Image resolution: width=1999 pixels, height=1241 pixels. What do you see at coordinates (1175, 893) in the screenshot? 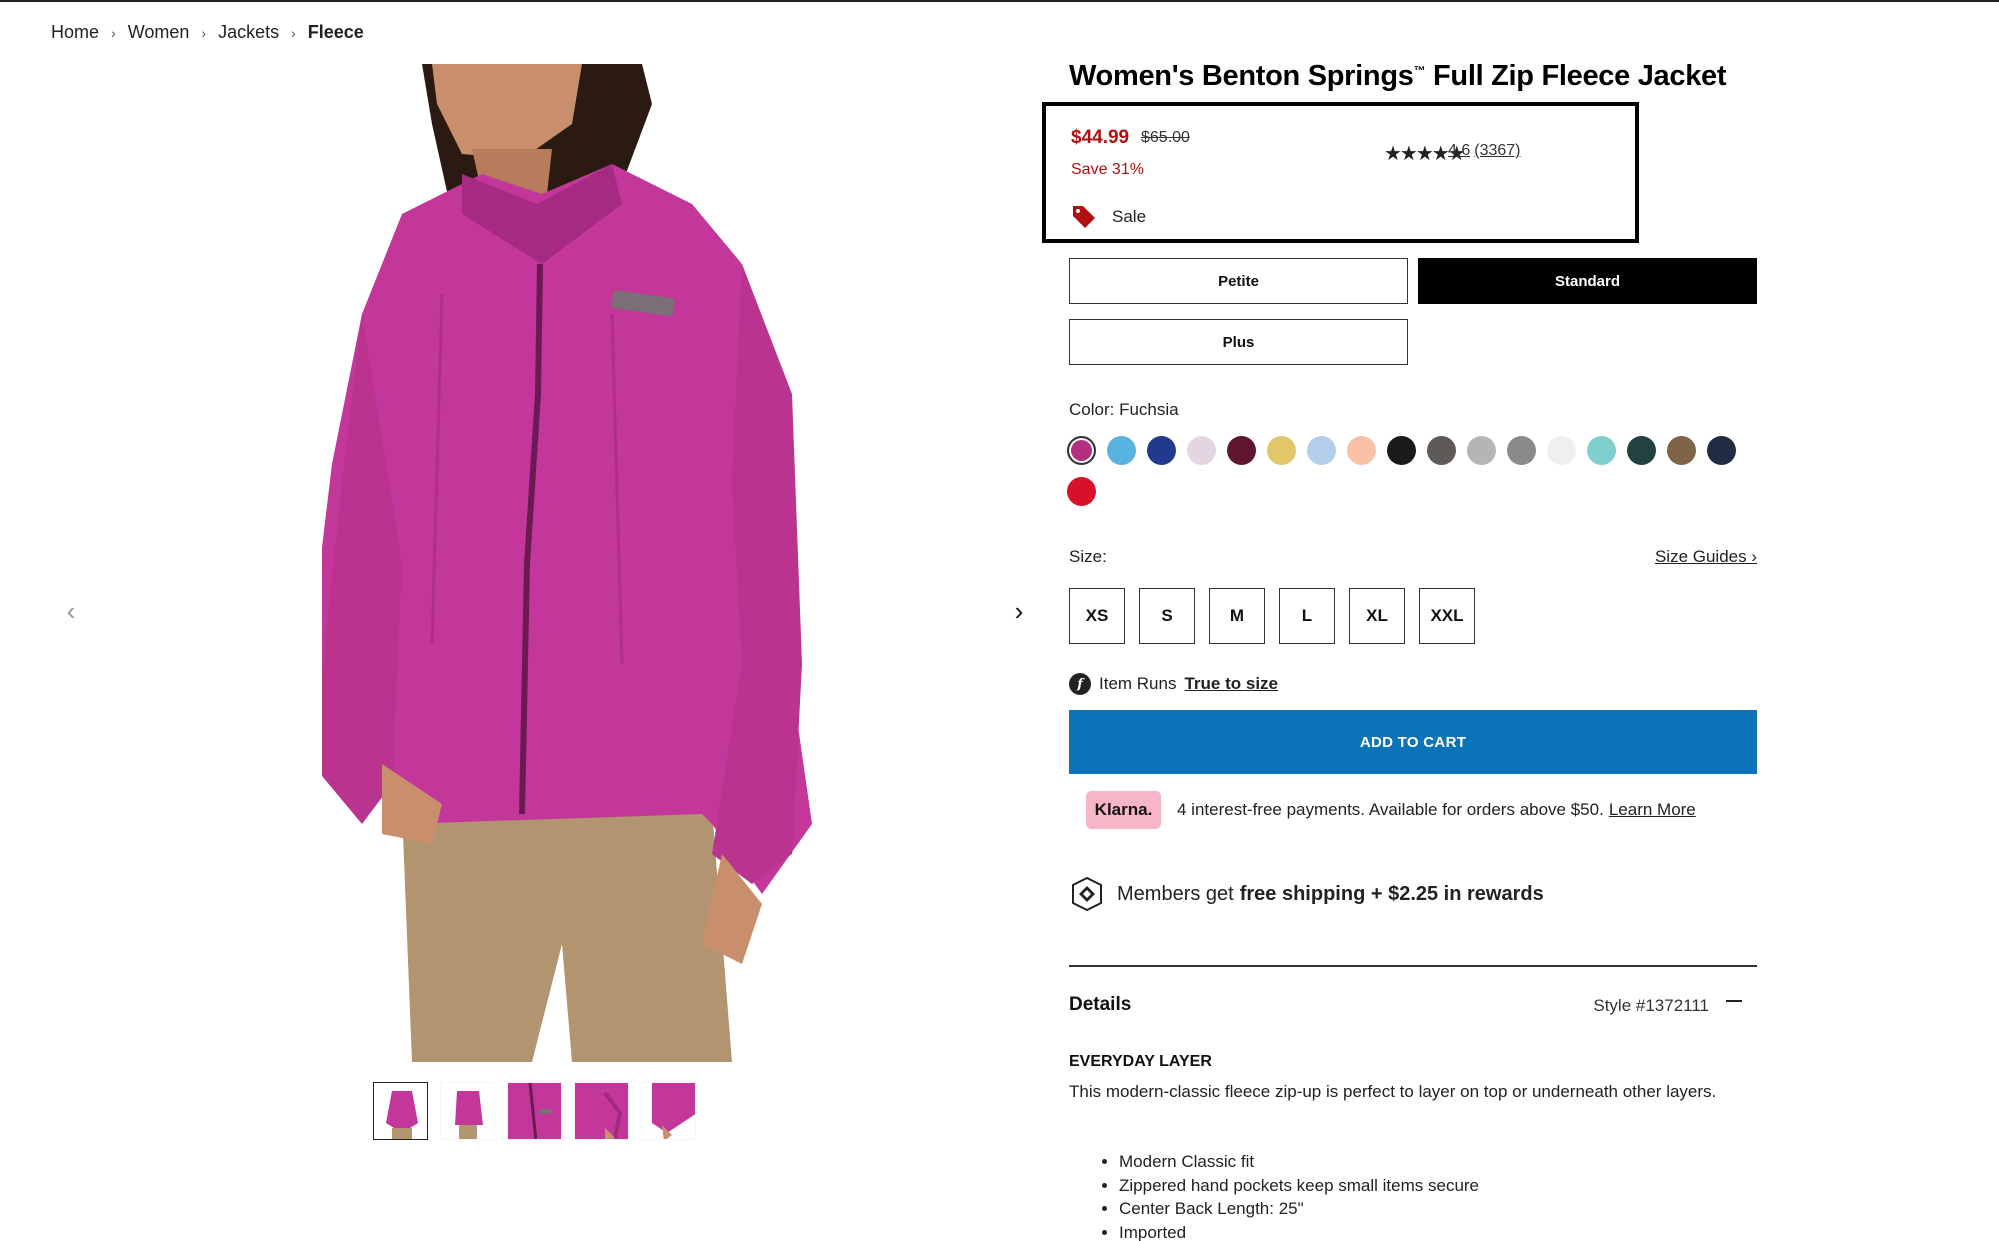
I see `members-prefix: Members get` at bounding box center [1175, 893].